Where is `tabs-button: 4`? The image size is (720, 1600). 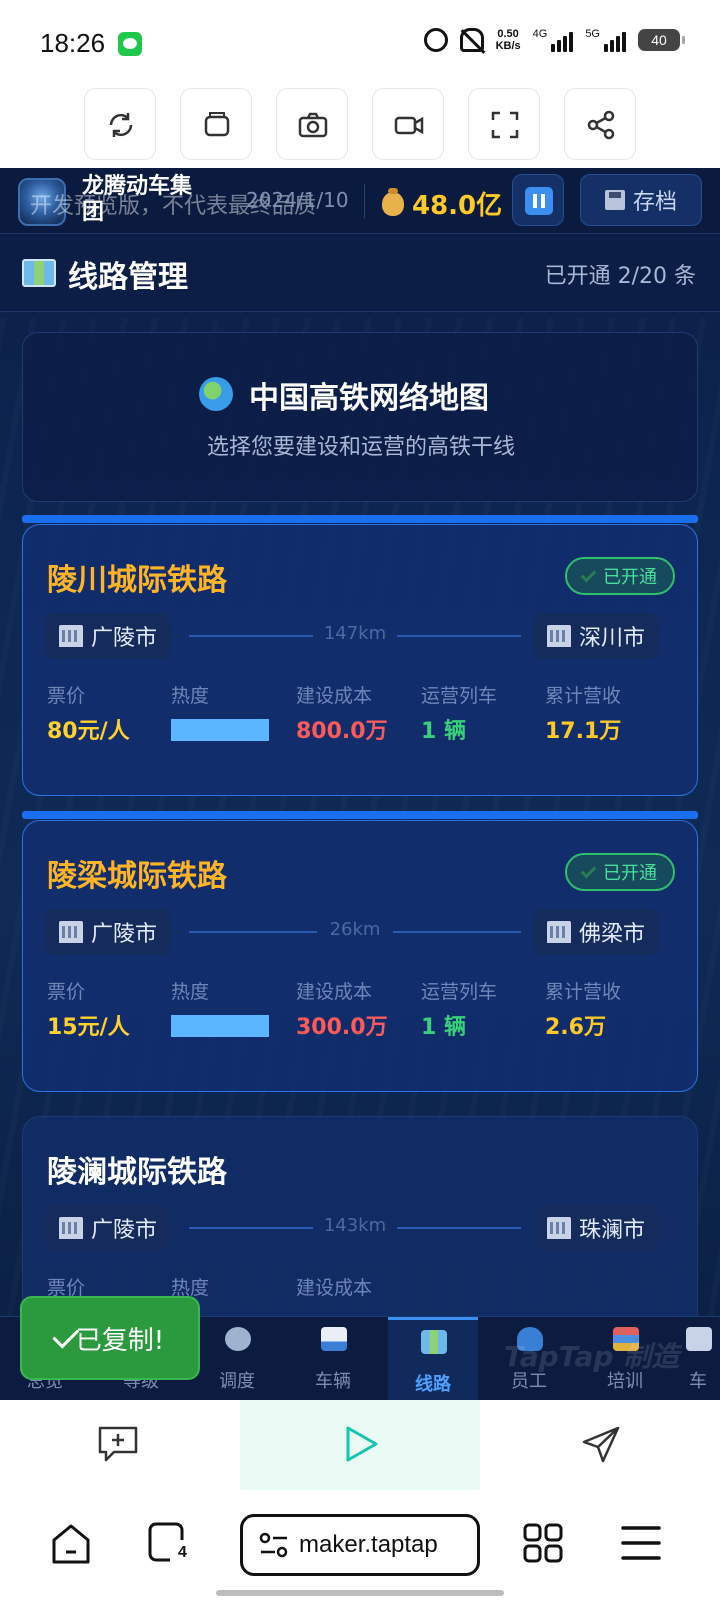 tabs-button: 4 is located at coordinates (167, 1544).